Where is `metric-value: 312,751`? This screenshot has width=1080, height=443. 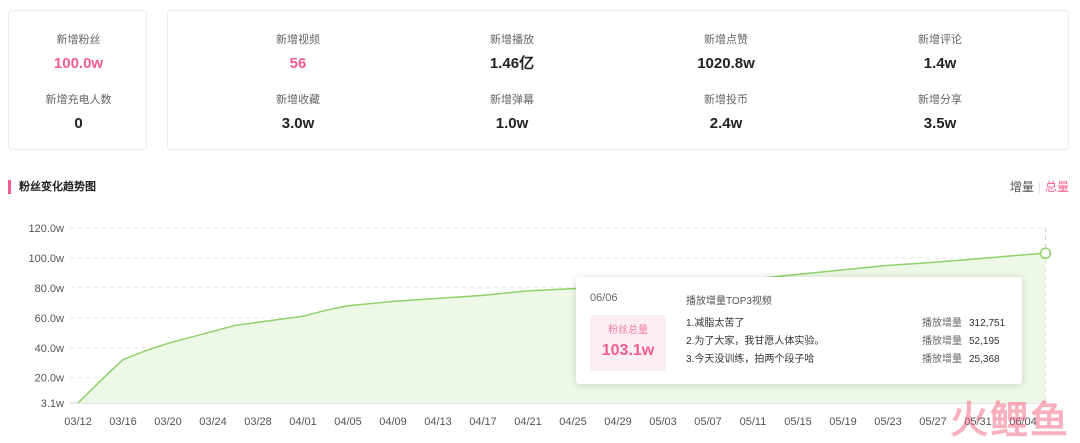 metric-value: 312,751 is located at coordinates (987, 323).